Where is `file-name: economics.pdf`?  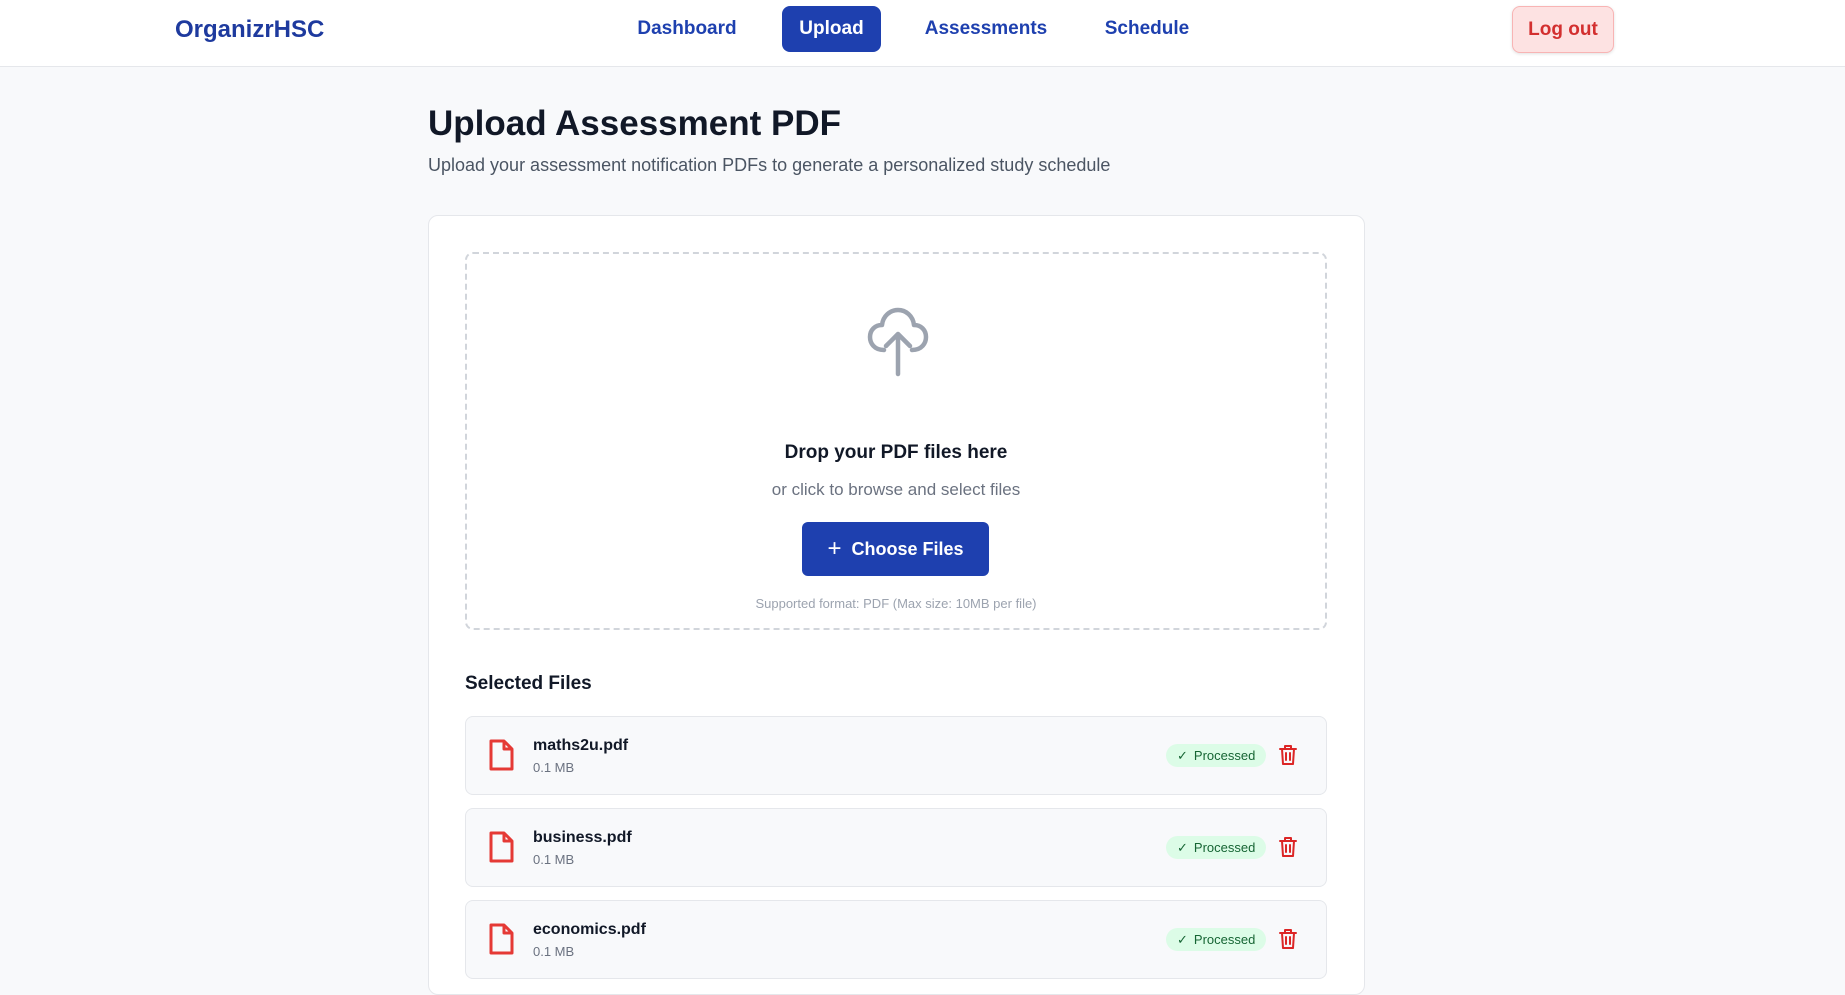
file-name: economics.pdf is located at coordinates (589, 929).